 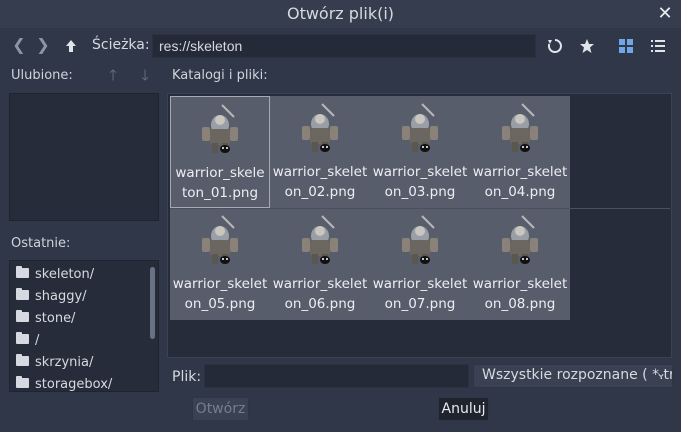 I want to click on favorites-label: Ulubione:, so click(x=42, y=75).